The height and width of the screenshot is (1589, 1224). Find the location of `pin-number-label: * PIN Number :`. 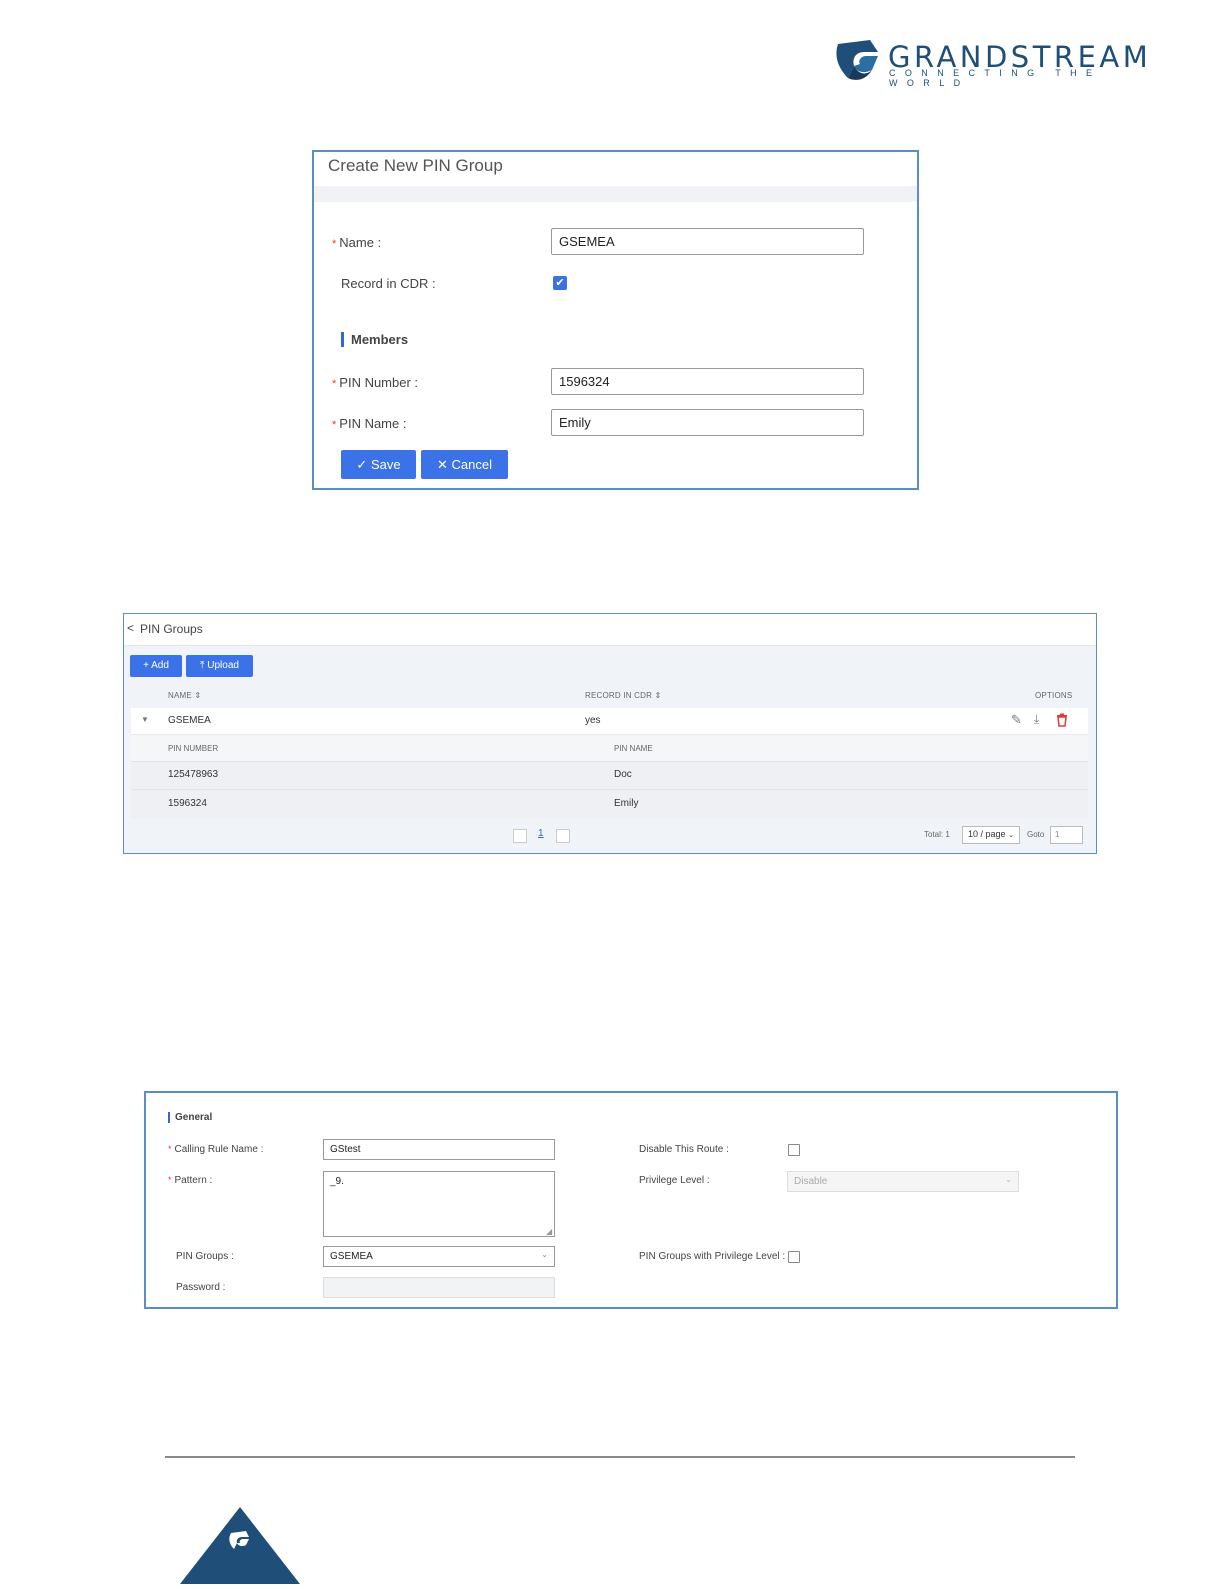

pin-number-label: * PIN Number : is located at coordinates (375, 382).